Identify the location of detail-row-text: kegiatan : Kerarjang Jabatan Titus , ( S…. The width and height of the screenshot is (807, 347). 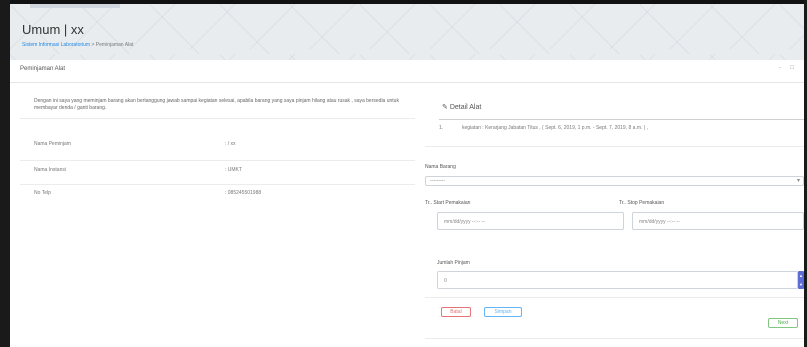
(555, 128).